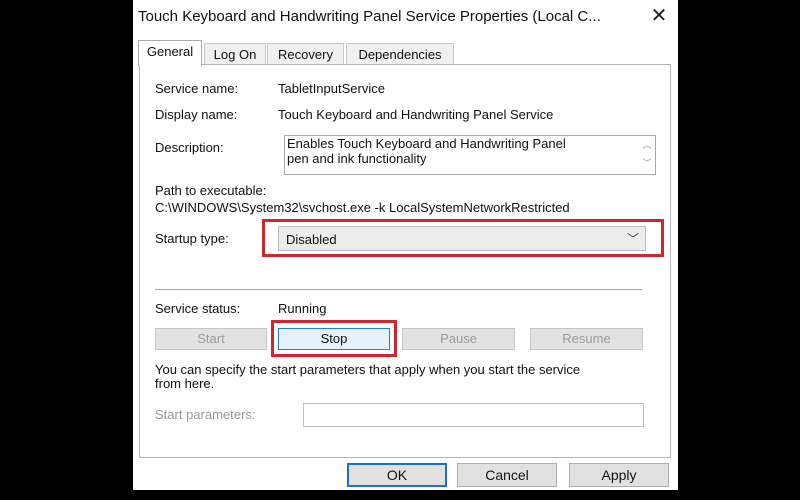 This screenshot has height=500, width=800. What do you see at coordinates (302, 308) in the screenshot?
I see `service-status-value: Running` at bounding box center [302, 308].